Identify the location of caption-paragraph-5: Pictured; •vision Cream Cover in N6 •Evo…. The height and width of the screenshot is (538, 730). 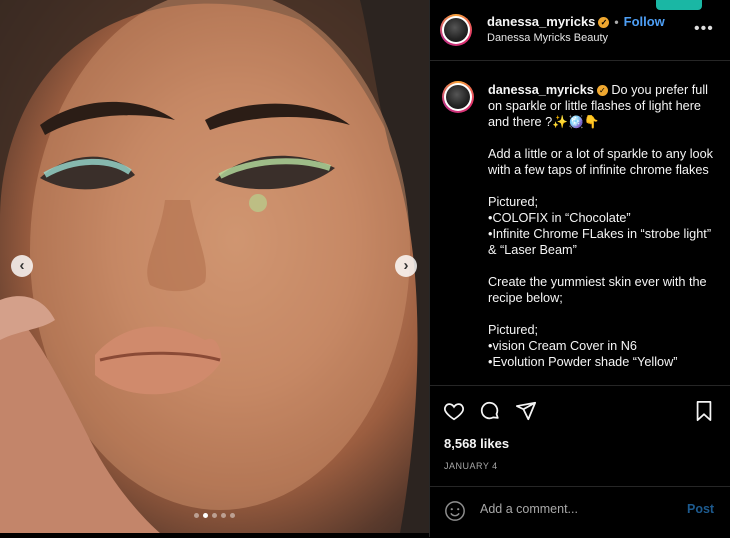
(583, 346).